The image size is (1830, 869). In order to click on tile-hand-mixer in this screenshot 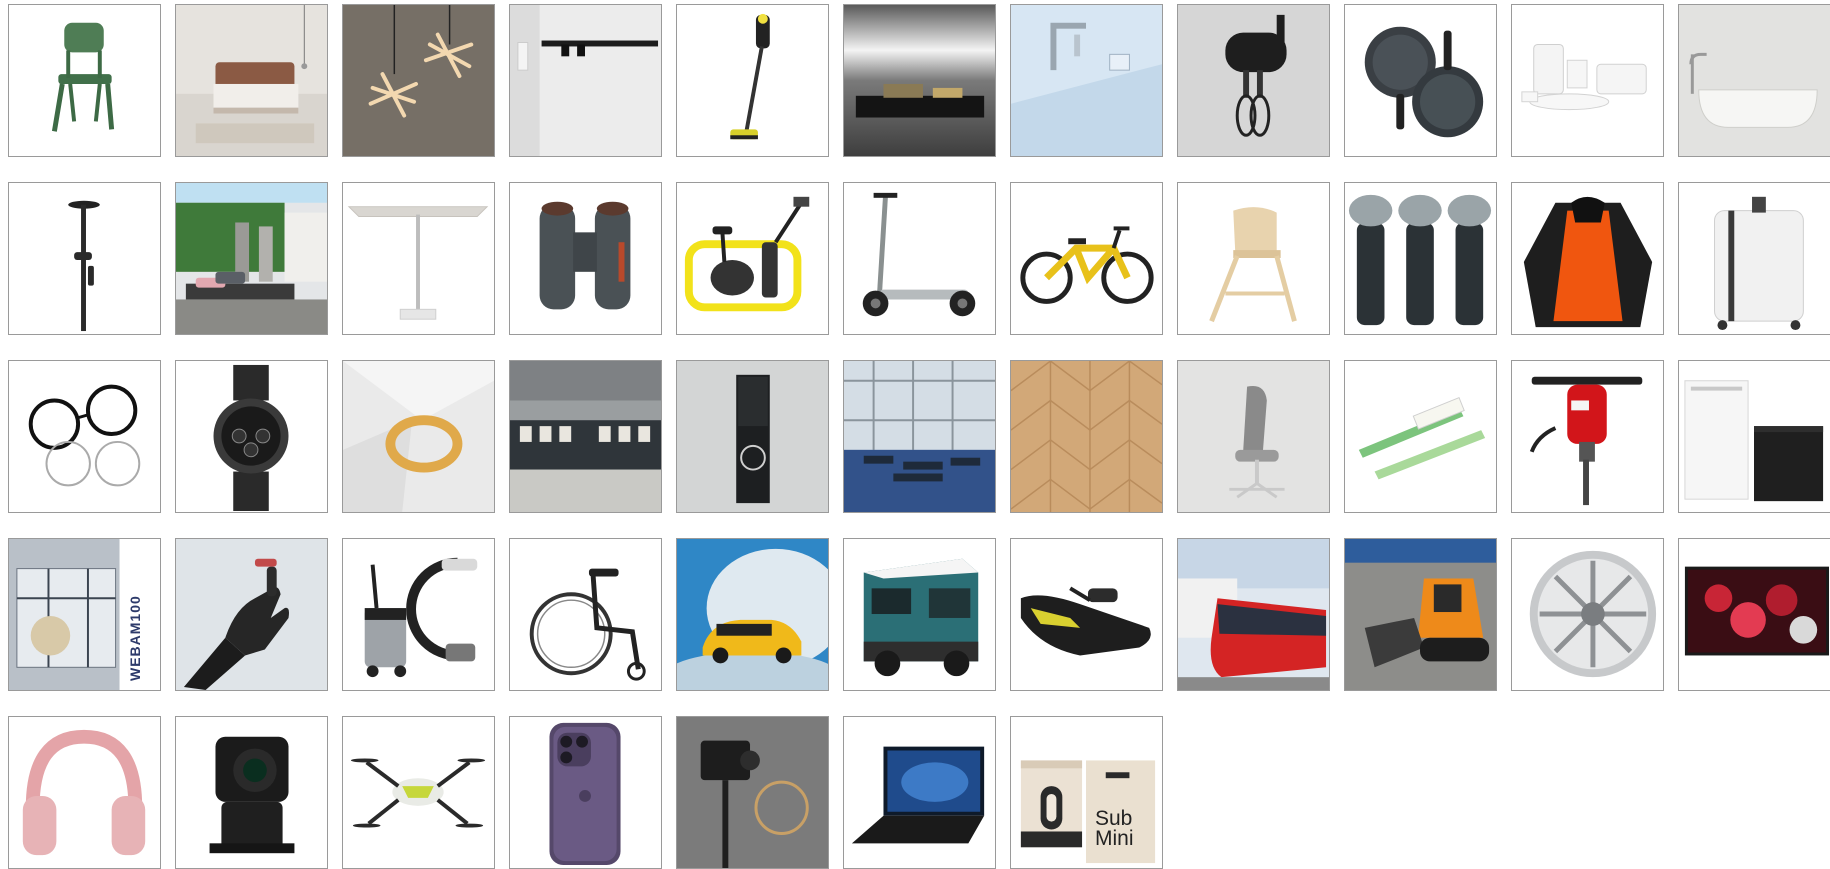, I will do `click(1253, 80)`.